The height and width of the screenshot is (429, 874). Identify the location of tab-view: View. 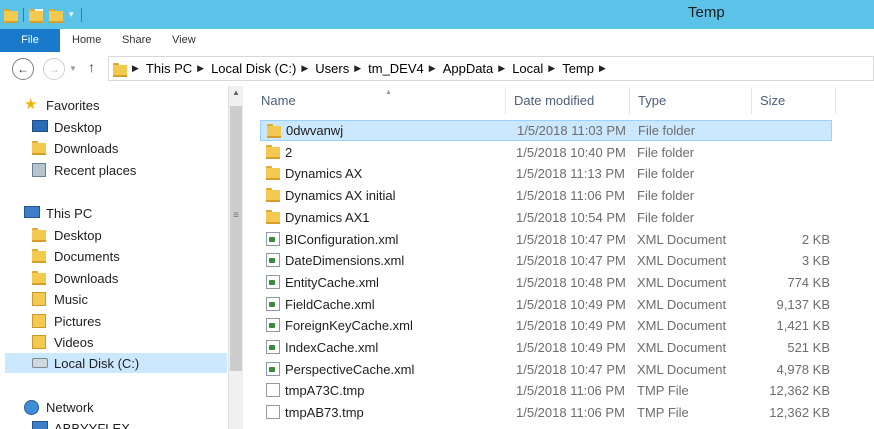
(184, 40).